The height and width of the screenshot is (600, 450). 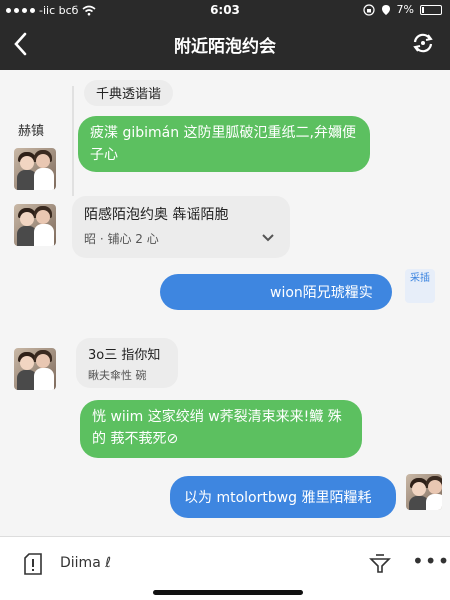 What do you see at coordinates (121, 239) in the screenshot?
I see `message-subtext: 昭 · 铺心 2 心` at bounding box center [121, 239].